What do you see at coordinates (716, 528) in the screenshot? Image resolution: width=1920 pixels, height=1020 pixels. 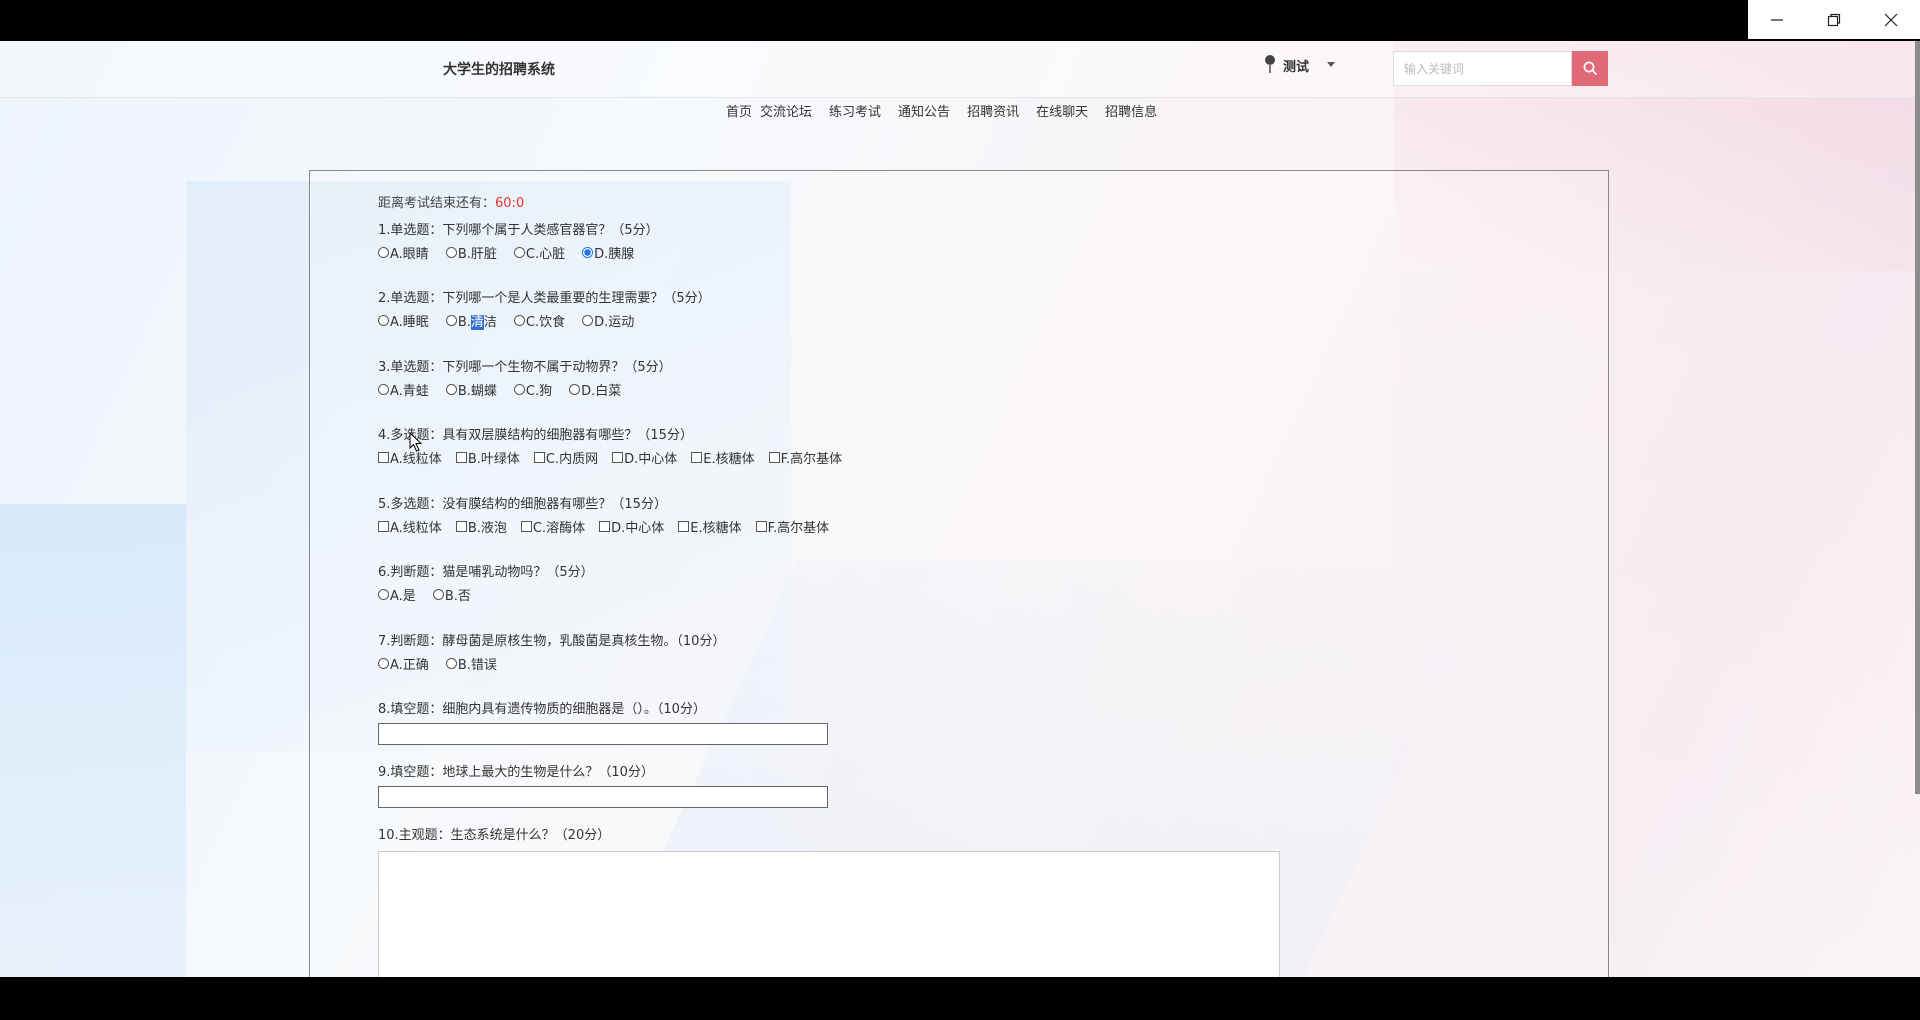 I see `option-label: E.核糖体` at bounding box center [716, 528].